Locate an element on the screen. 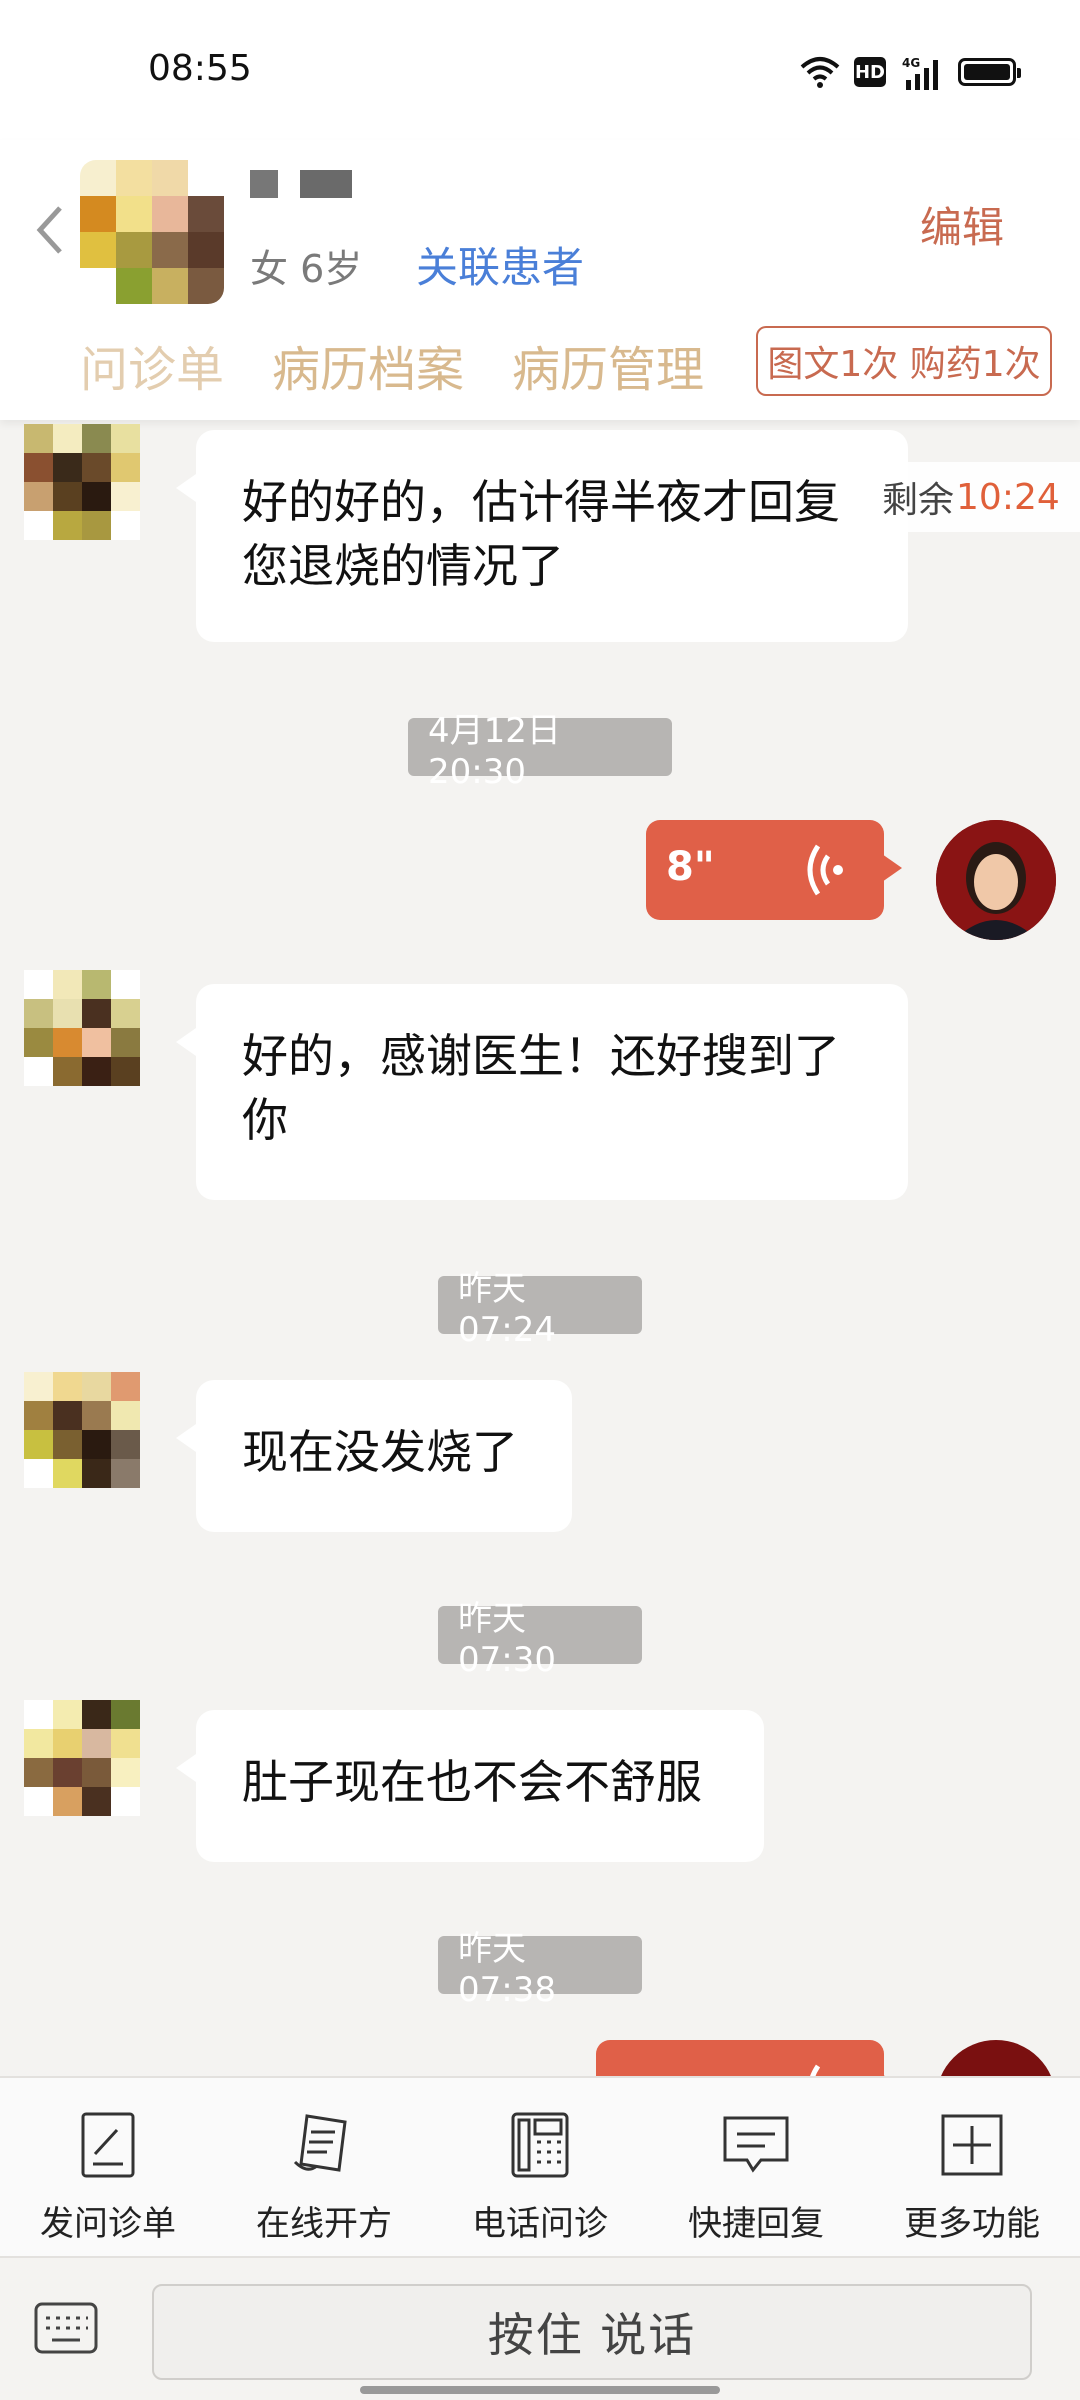 The height and width of the screenshot is (2400, 1080). voice-wave-icon is located at coordinates (825, 870).